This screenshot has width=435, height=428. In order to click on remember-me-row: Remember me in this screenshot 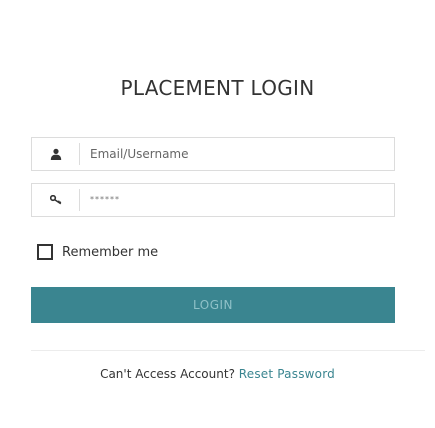, I will do `click(97, 252)`.